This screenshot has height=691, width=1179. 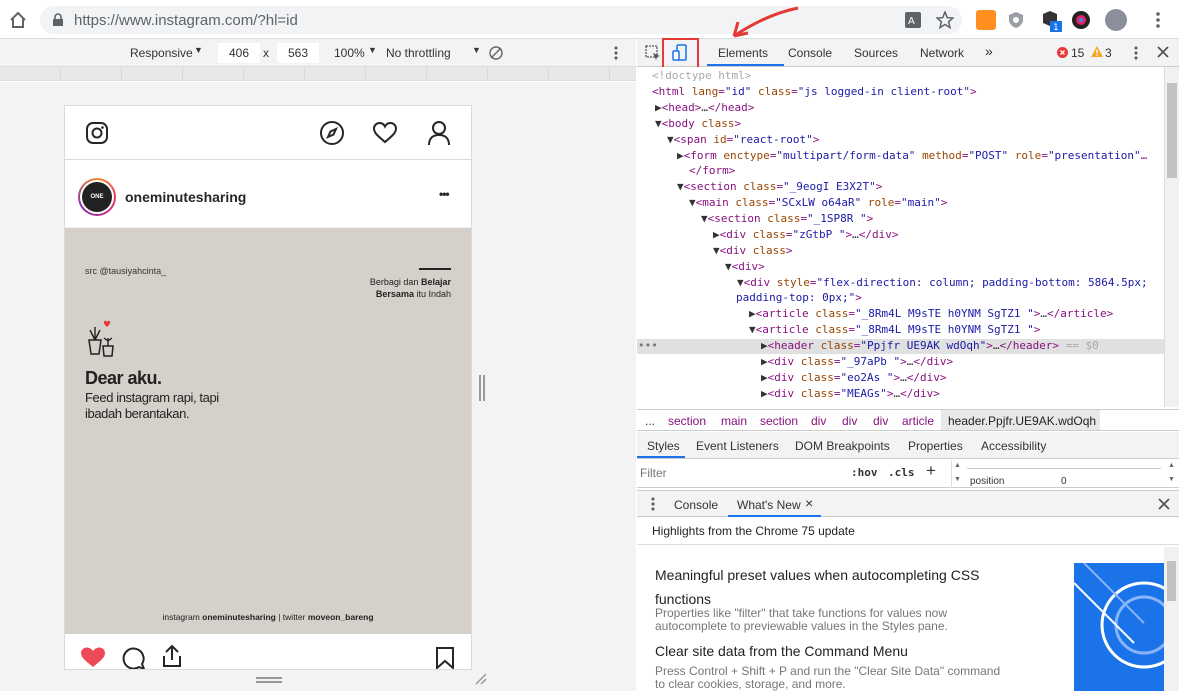 What do you see at coordinates (1119, 627) in the screenshot?
I see `chrome-update-thumbnail-icon` at bounding box center [1119, 627].